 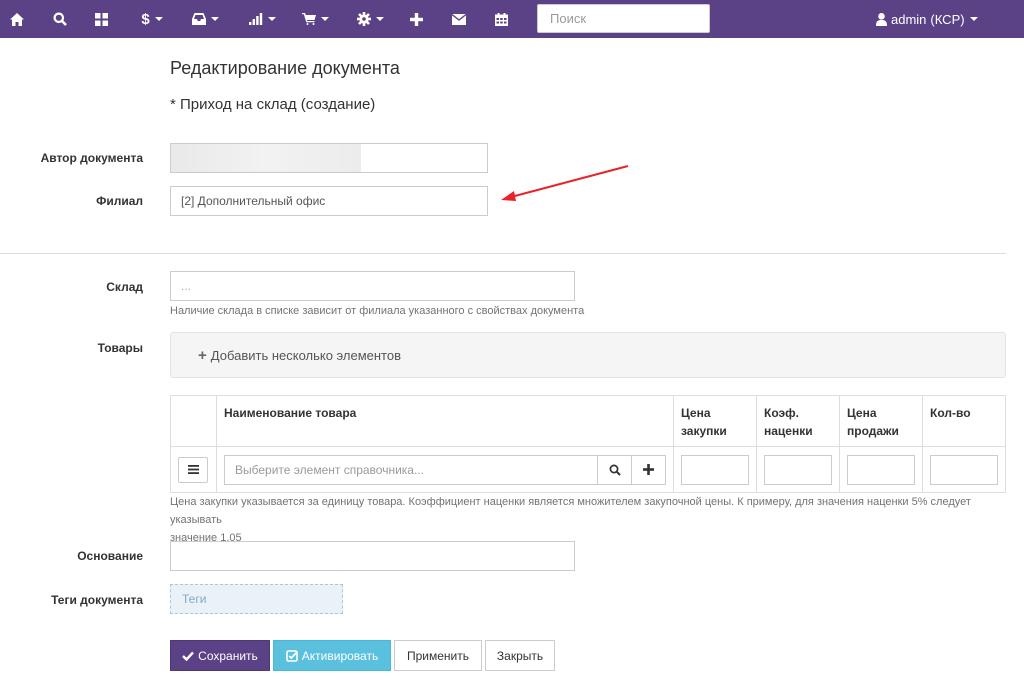 I want to click on cart-menu, so click(x=315, y=19).